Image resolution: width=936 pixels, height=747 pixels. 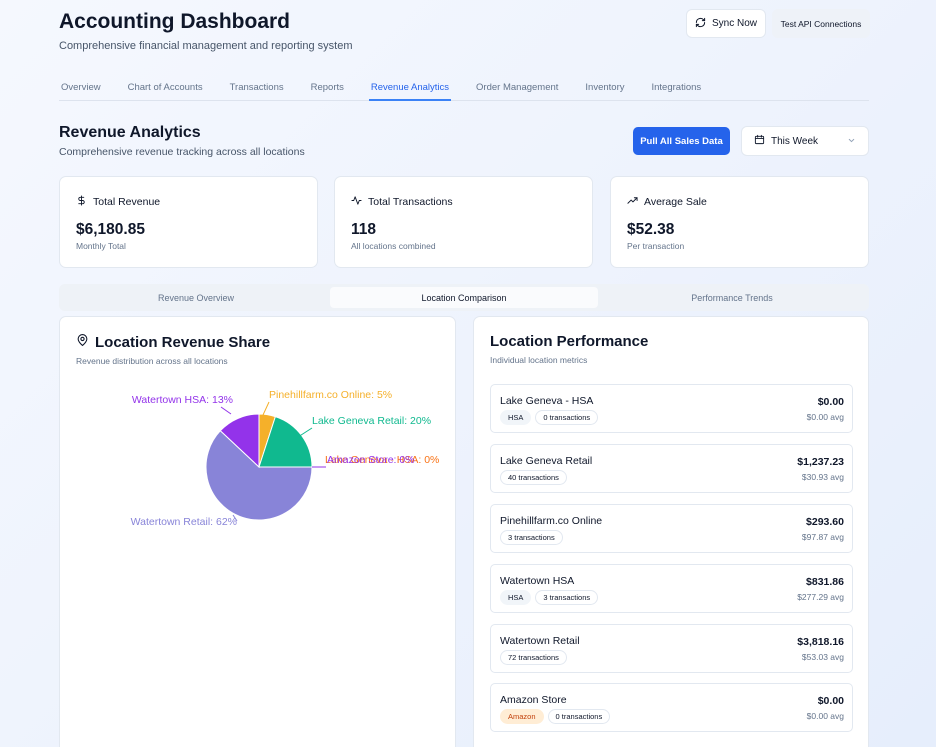 What do you see at coordinates (183, 342) in the screenshot?
I see `panel-title: Location Revenue Share` at bounding box center [183, 342].